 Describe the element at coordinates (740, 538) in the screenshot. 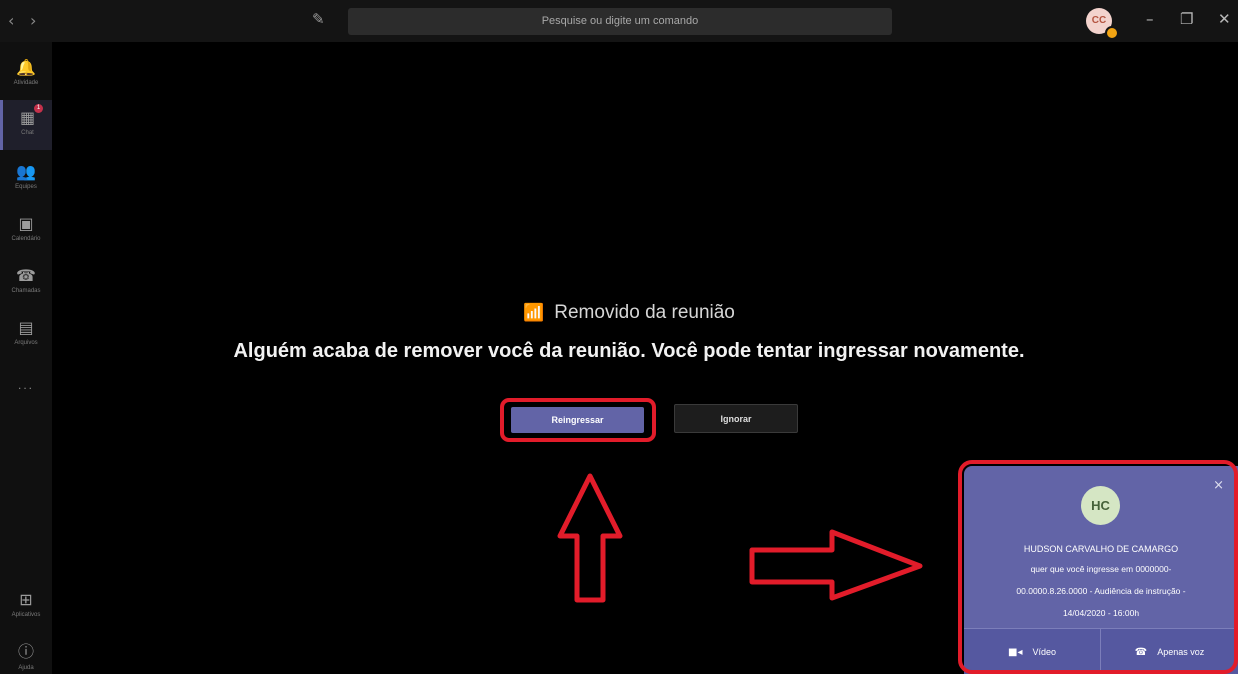

I see `annotation-arrows` at that location.